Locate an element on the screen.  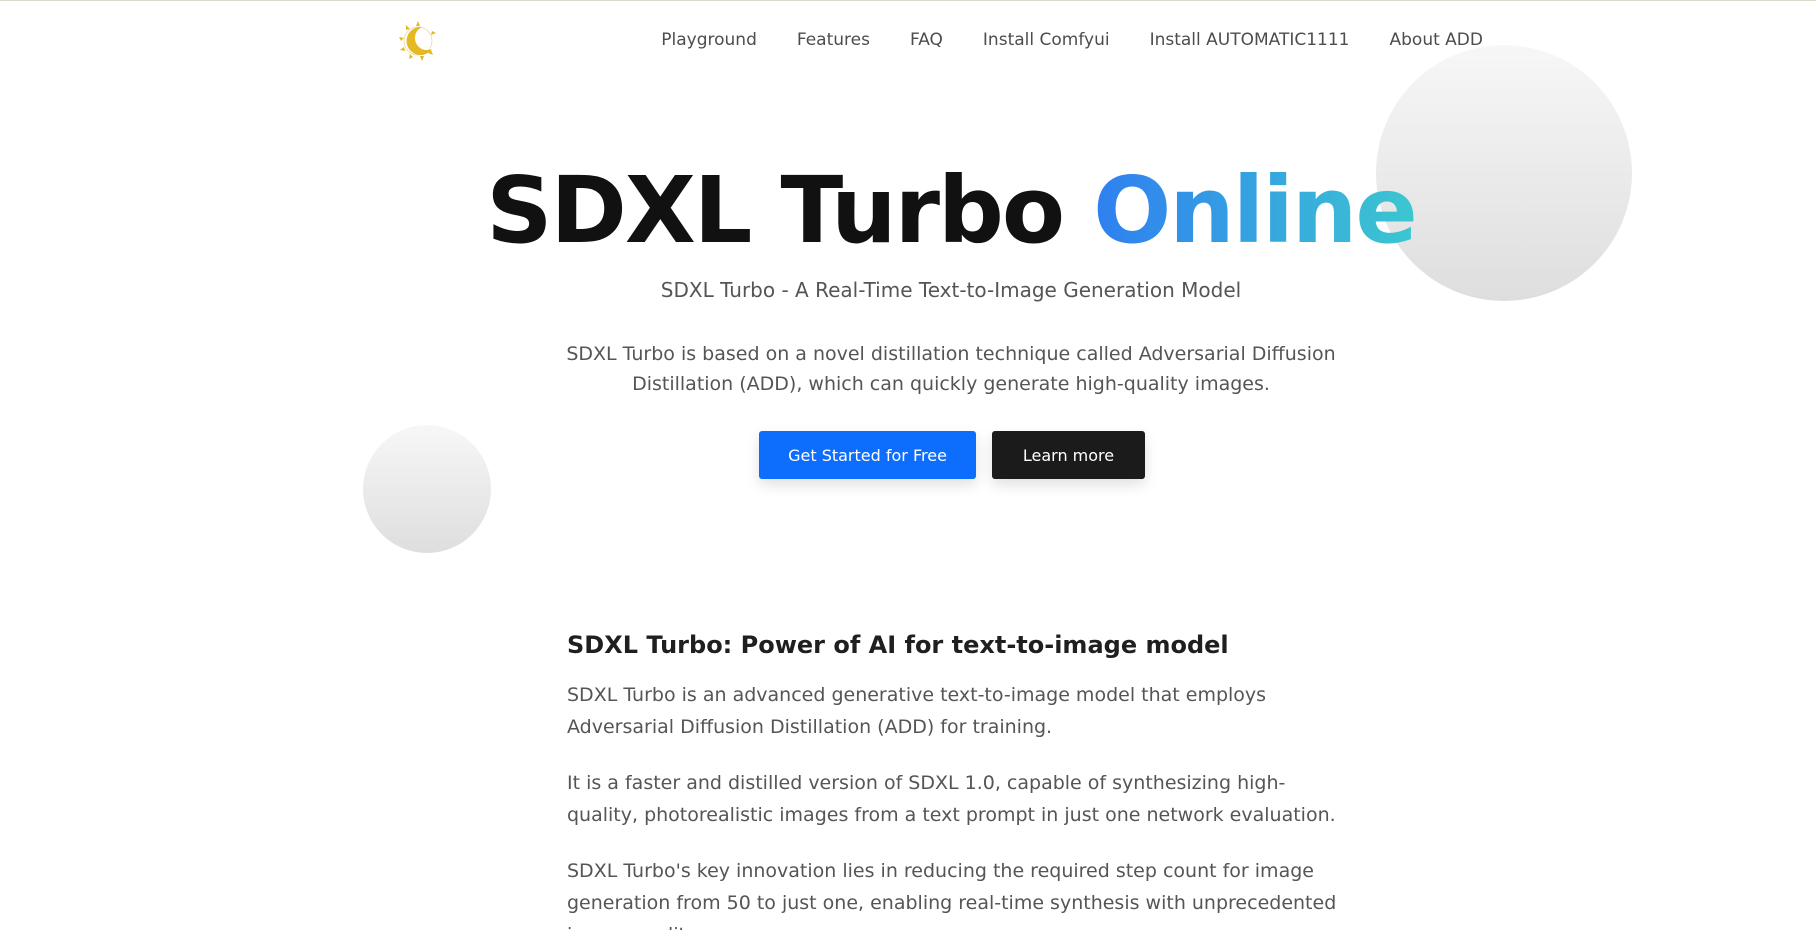
hero-title: SDXL Turbo Online is located at coordinates (908, 211).